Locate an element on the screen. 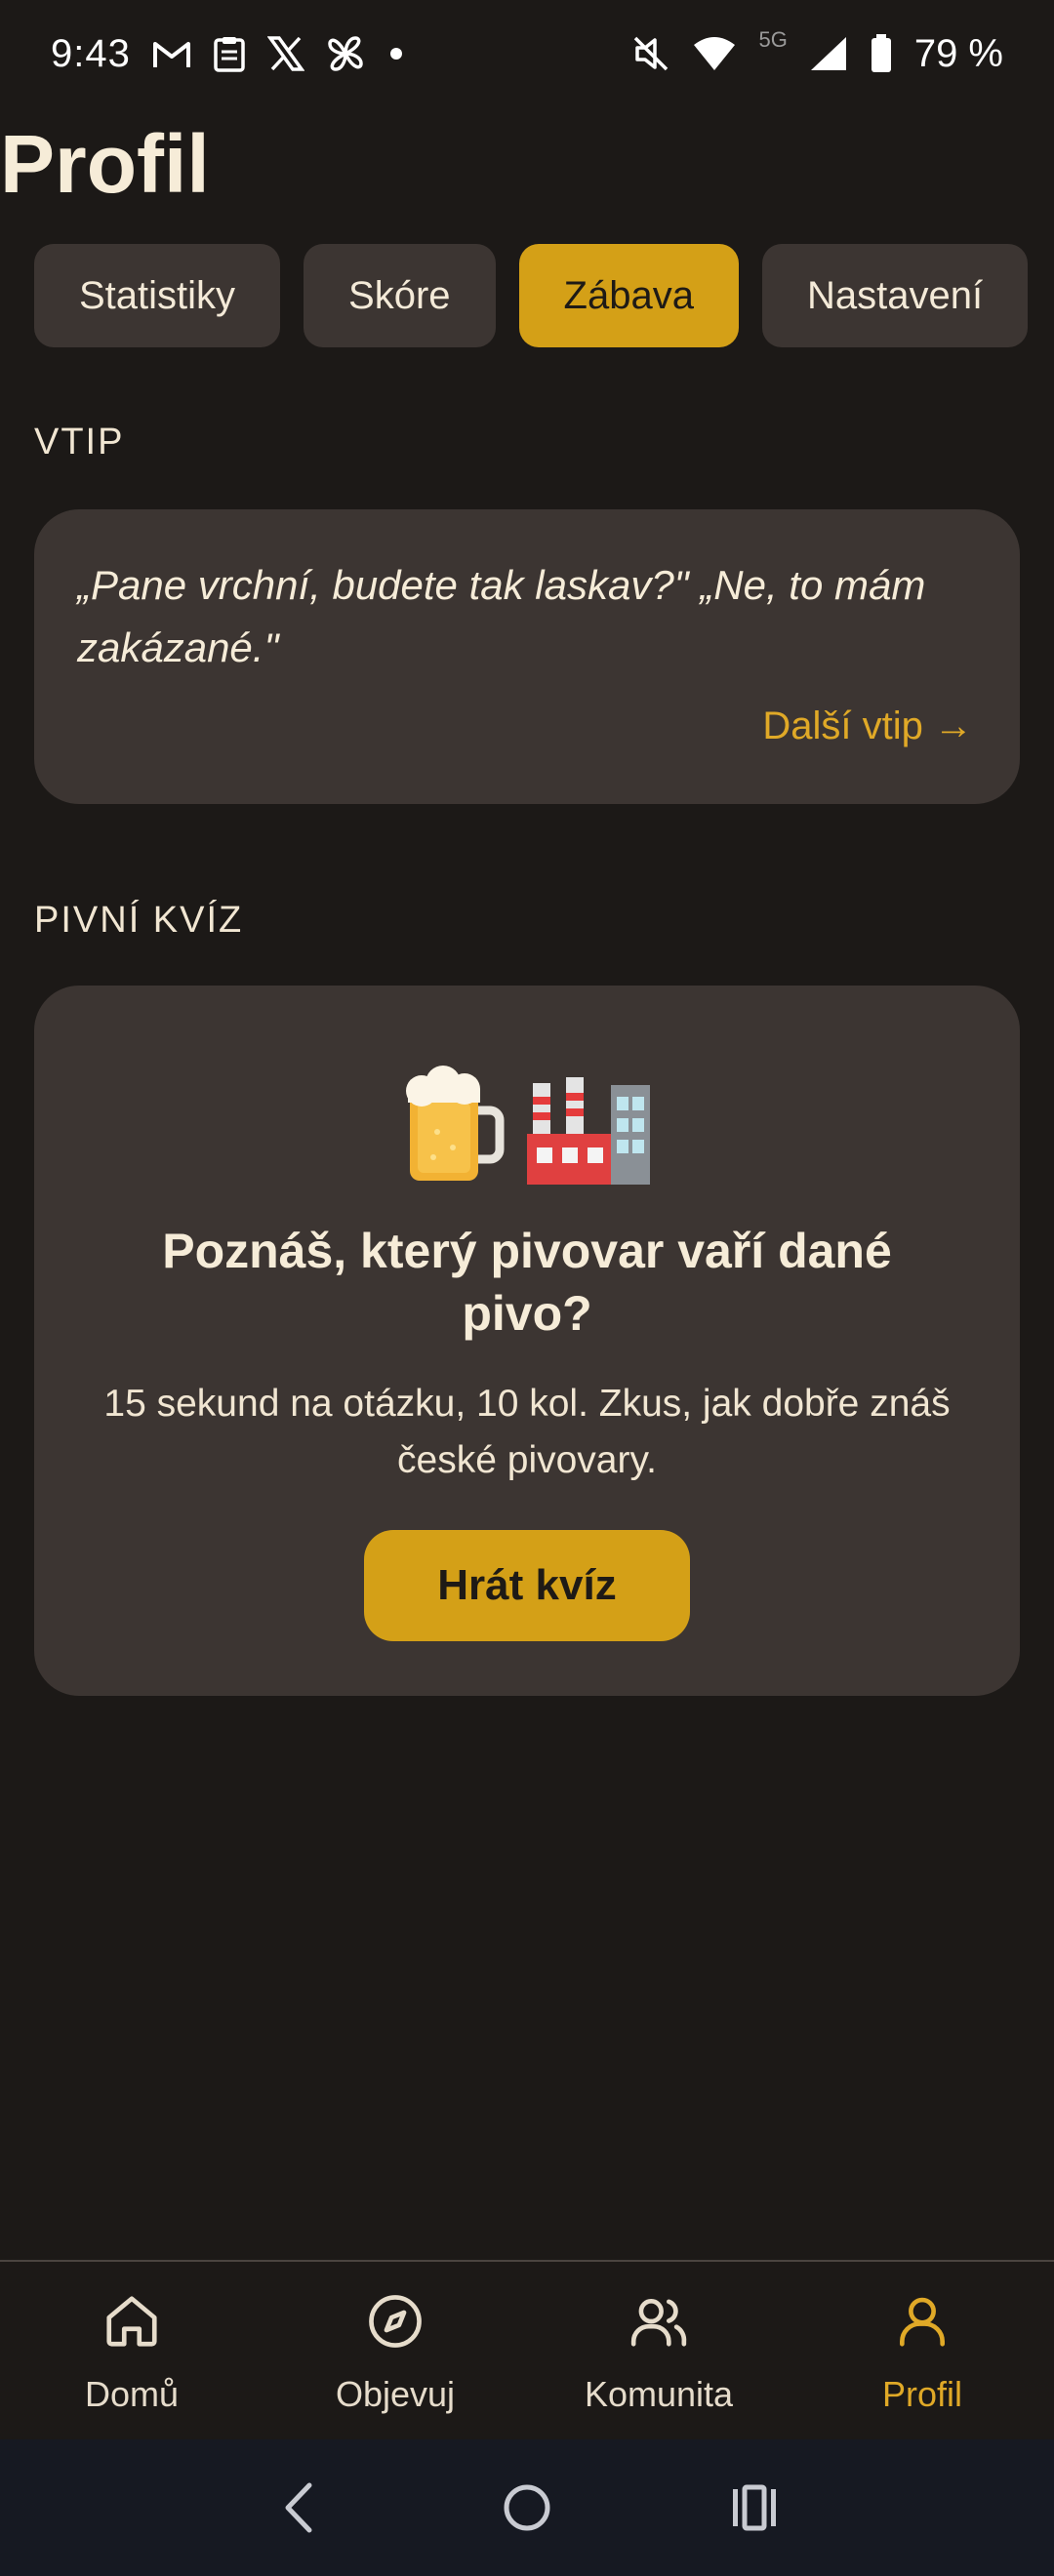  nav-item-komunita: Komunita is located at coordinates (658, 2350).